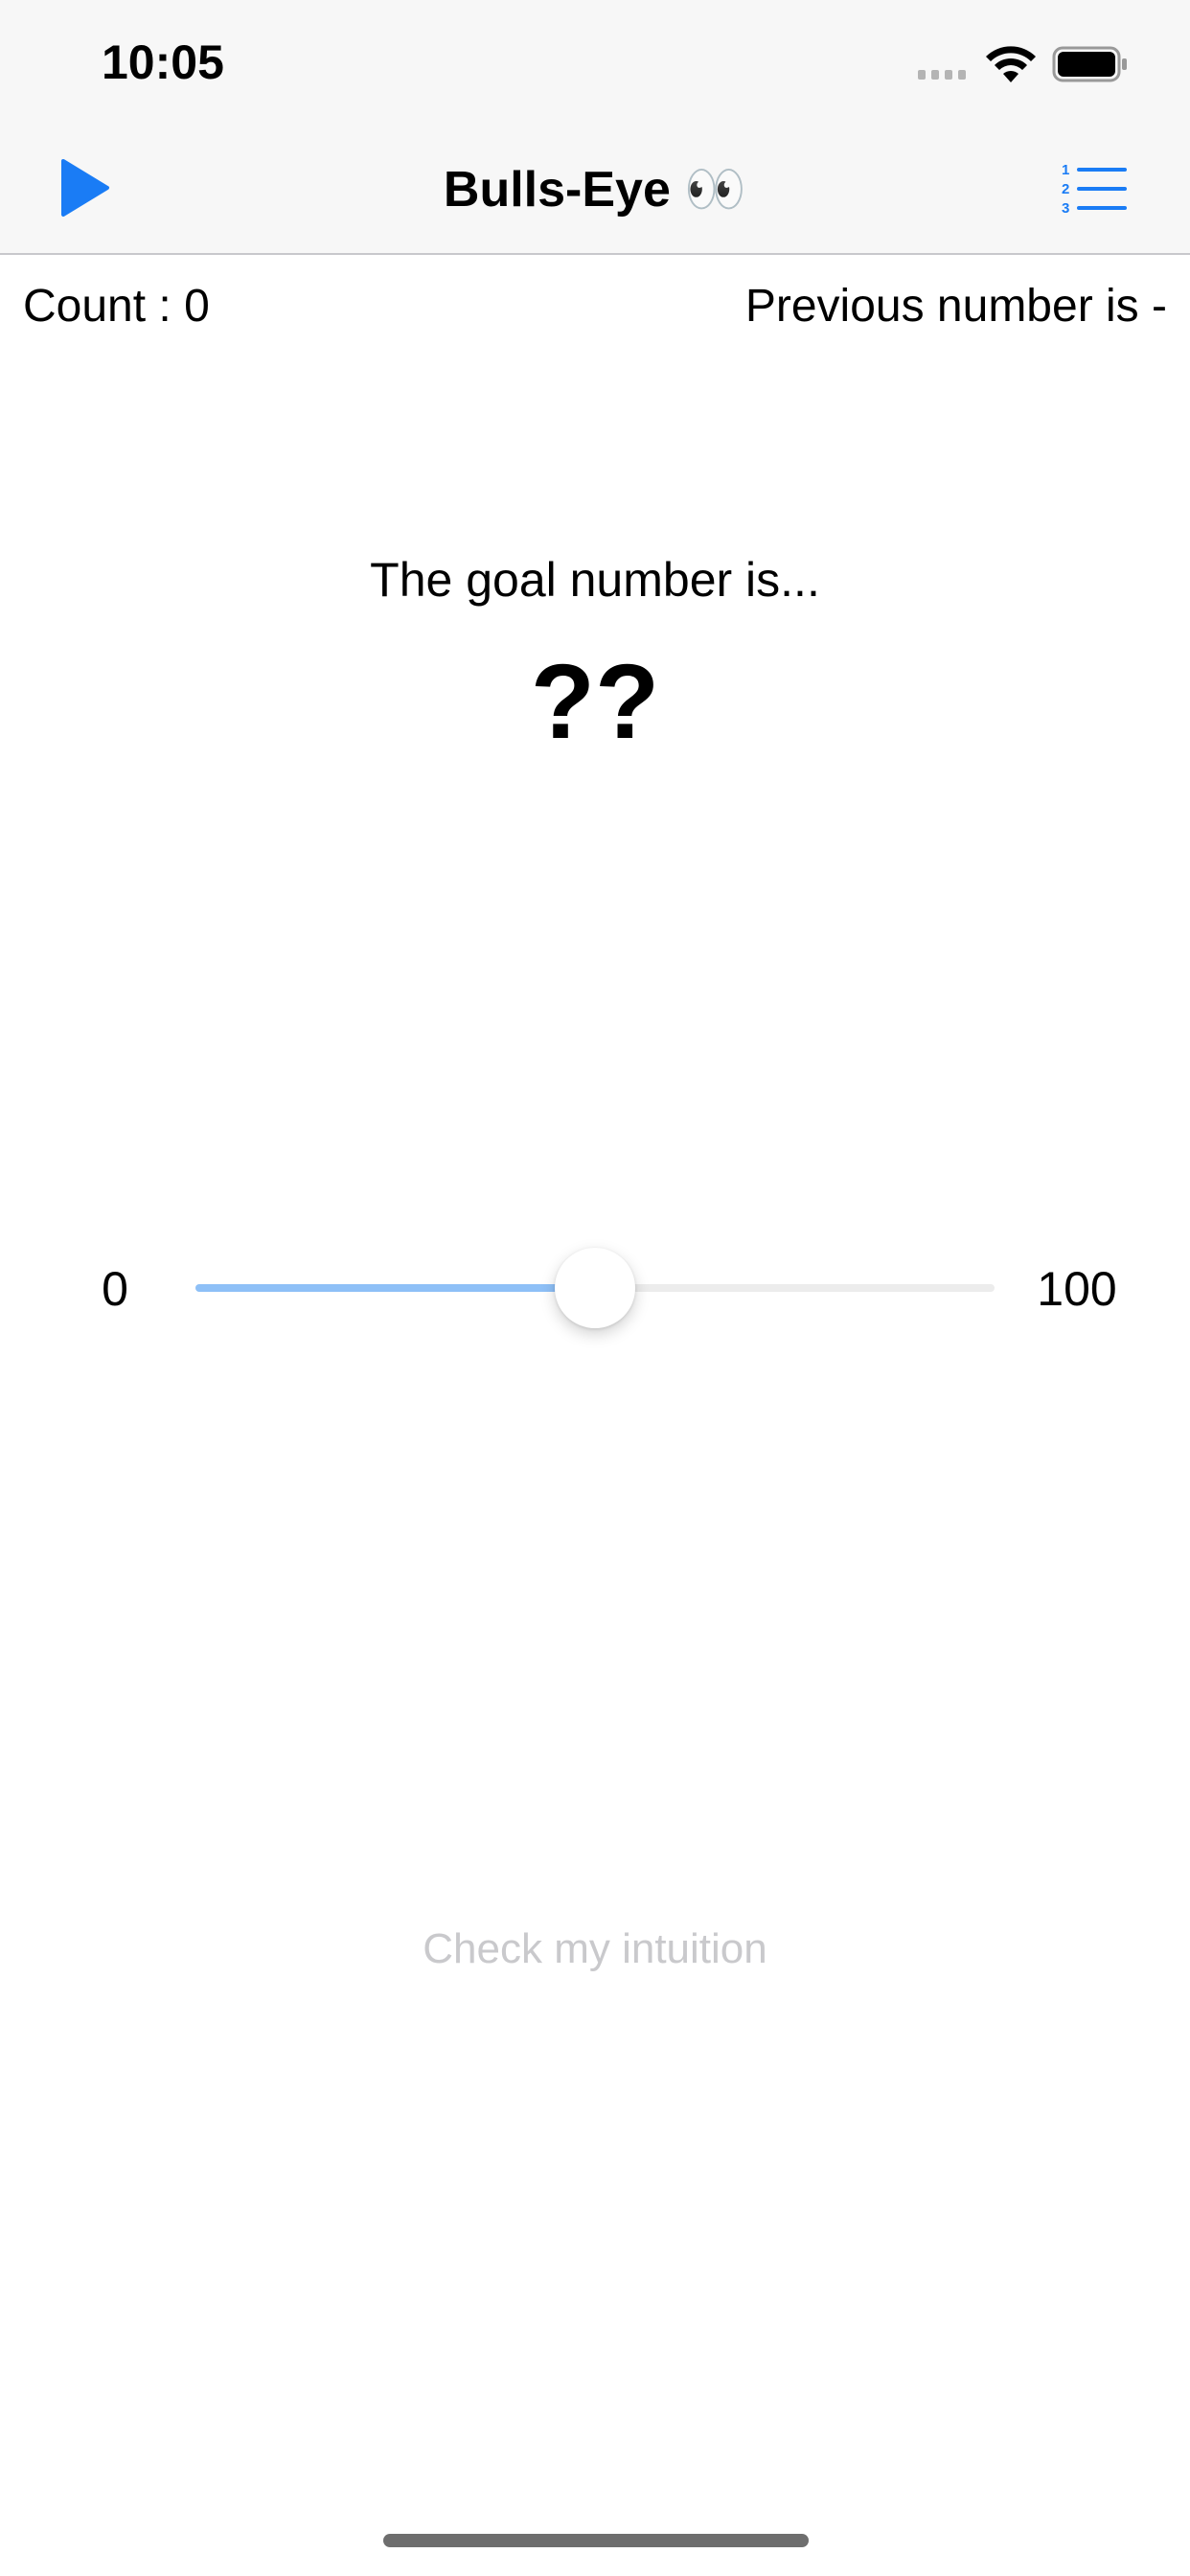 This screenshot has width=1190, height=2576. I want to click on home-indicator, so click(596, 2540).